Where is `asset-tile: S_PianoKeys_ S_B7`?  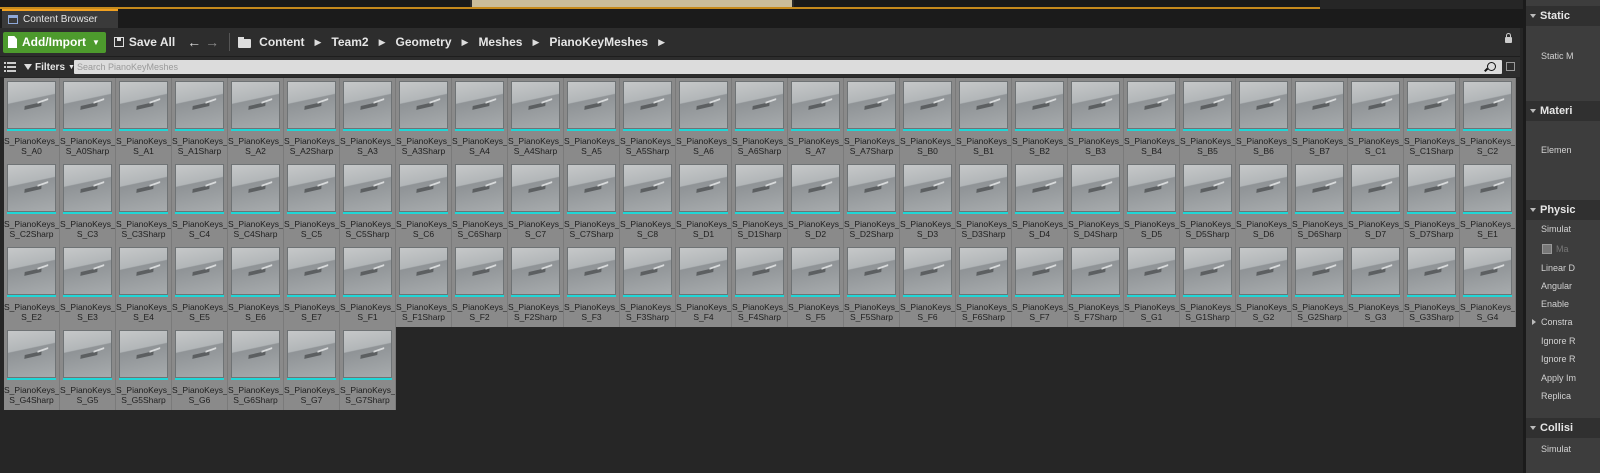 asset-tile: S_PianoKeys_ S_B7 is located at coordinates (1320, 119).